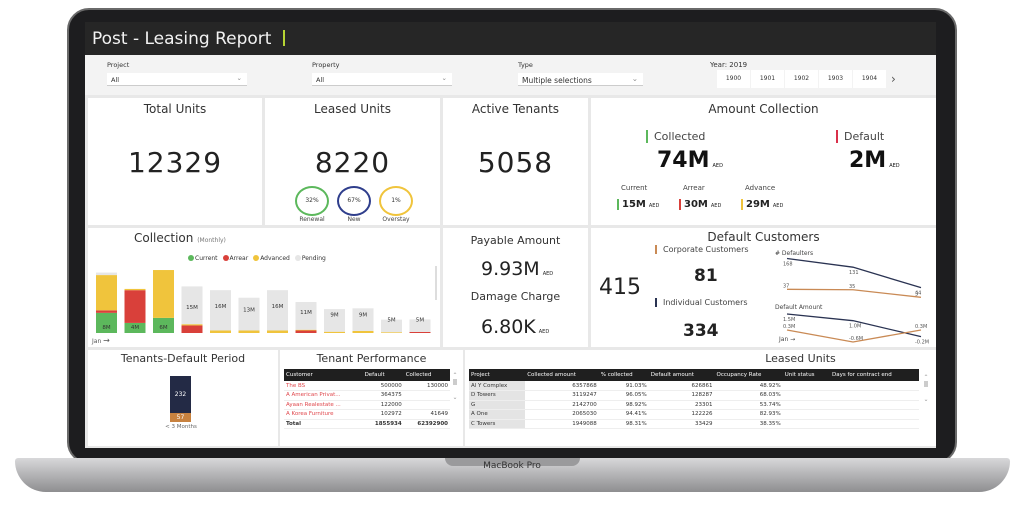  I want to click on page-title: Post - Leasing Report, so click(182, 39).